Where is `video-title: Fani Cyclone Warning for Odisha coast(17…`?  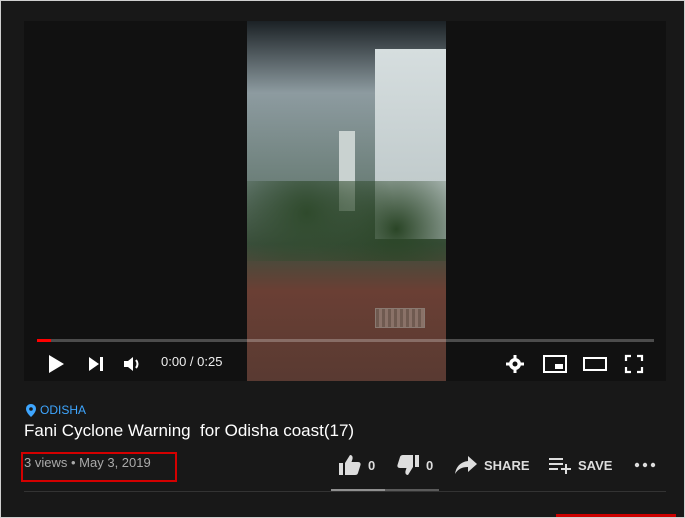 video-title: Fani Cyclone Warning for Odisha coast(17… is located at coordinates (189, 430).